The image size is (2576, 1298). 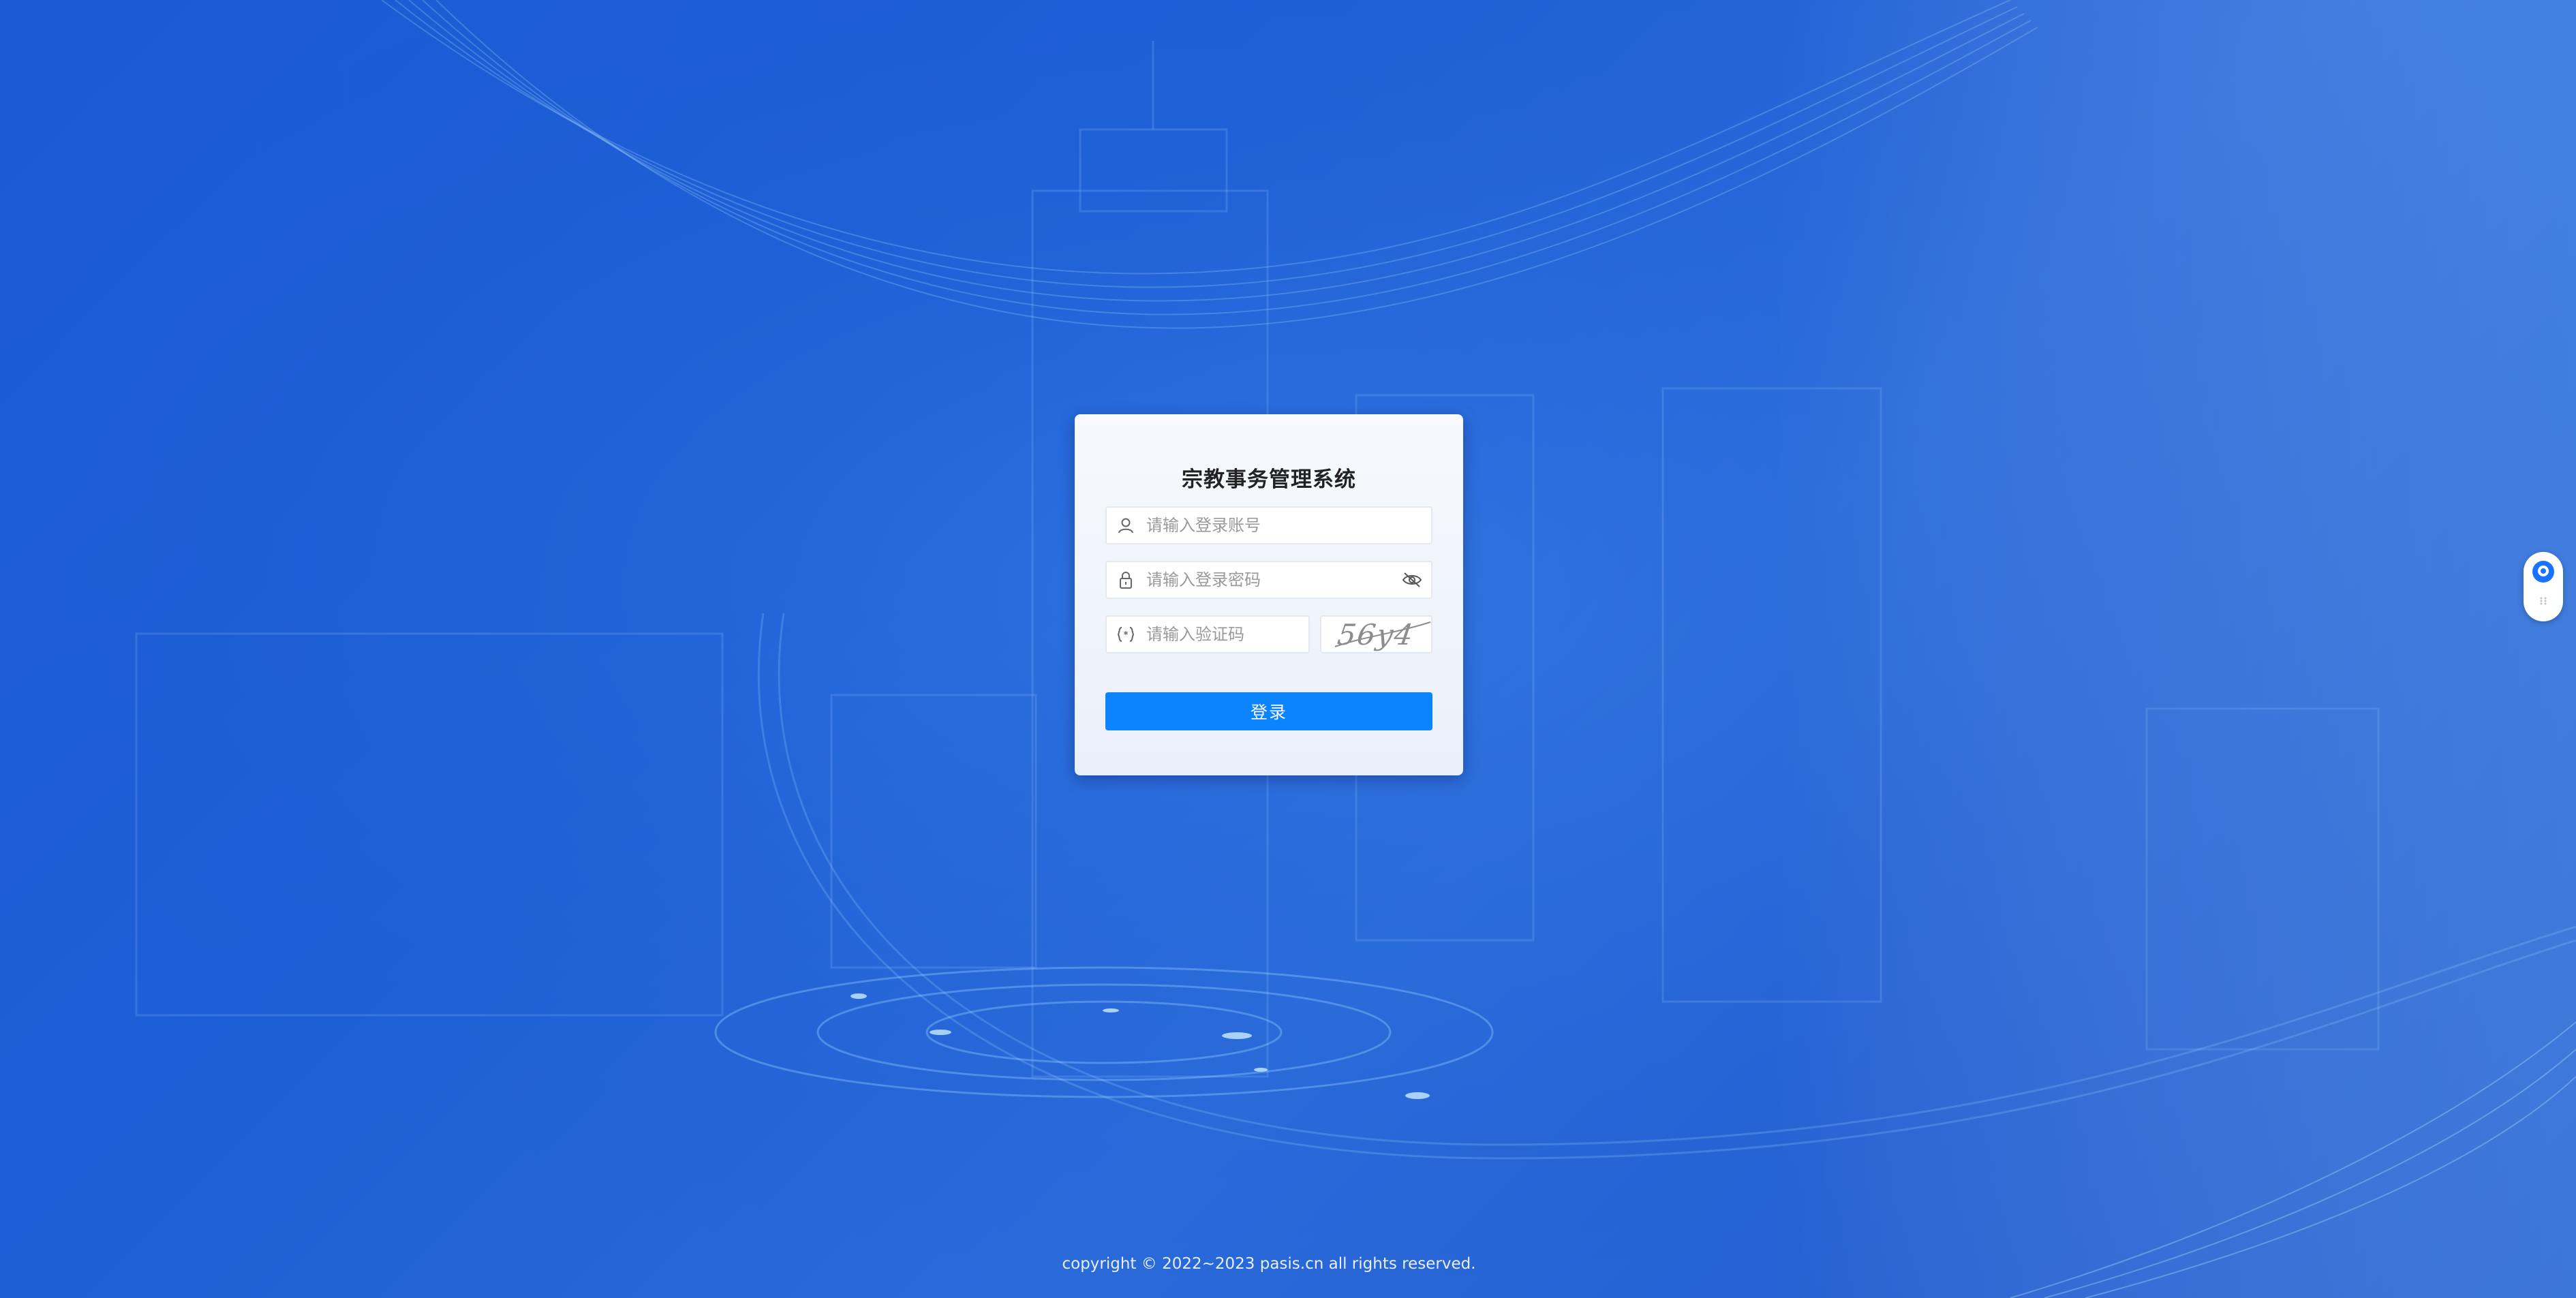 I want to click on password-field, so click(x=1268, y=580).